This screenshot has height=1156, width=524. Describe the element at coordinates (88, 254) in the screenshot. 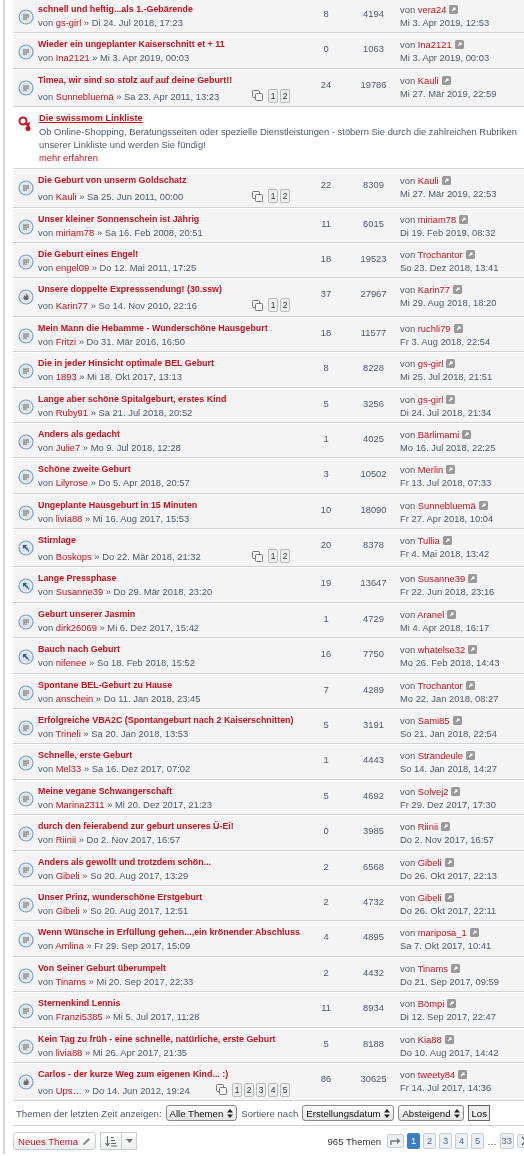

I see `topic-title-link: Die Geburt eines Engel!` at that location.